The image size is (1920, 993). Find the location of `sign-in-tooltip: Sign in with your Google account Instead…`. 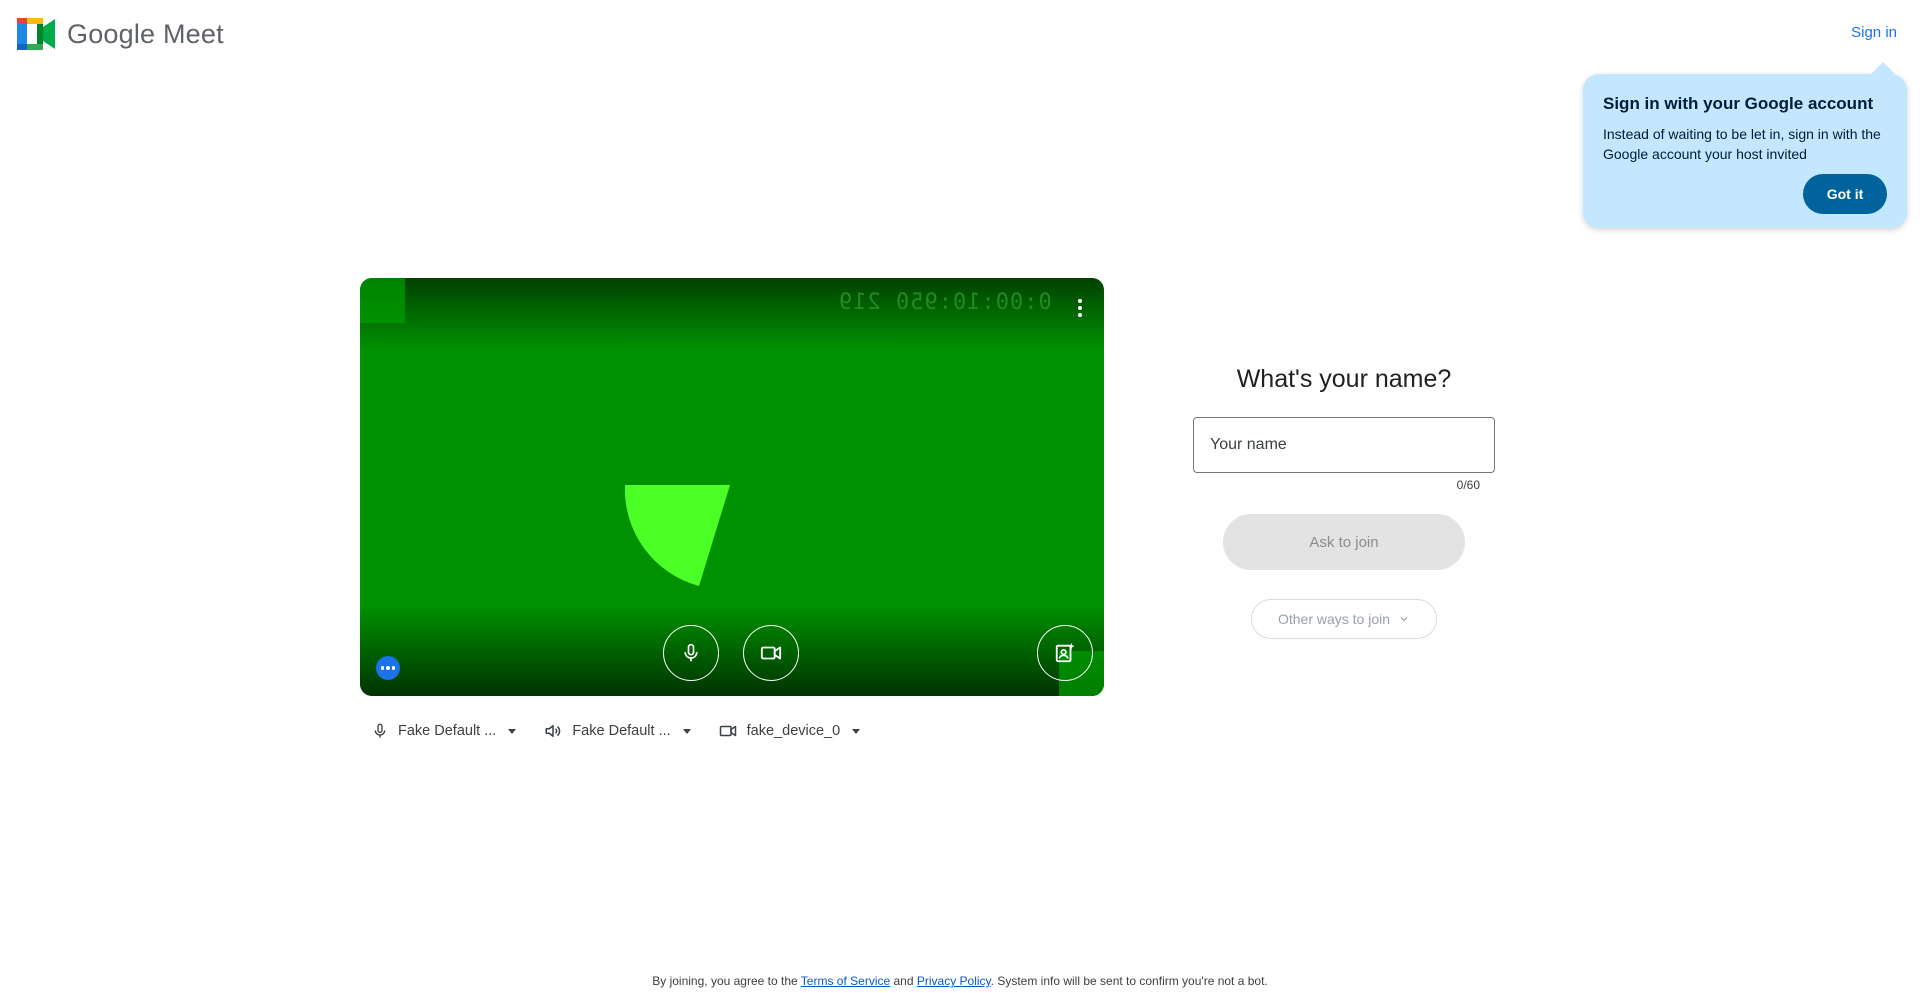

sign-in-tooltip: Sign in with your Google account Instead… is located at coordinates (1745, 145).